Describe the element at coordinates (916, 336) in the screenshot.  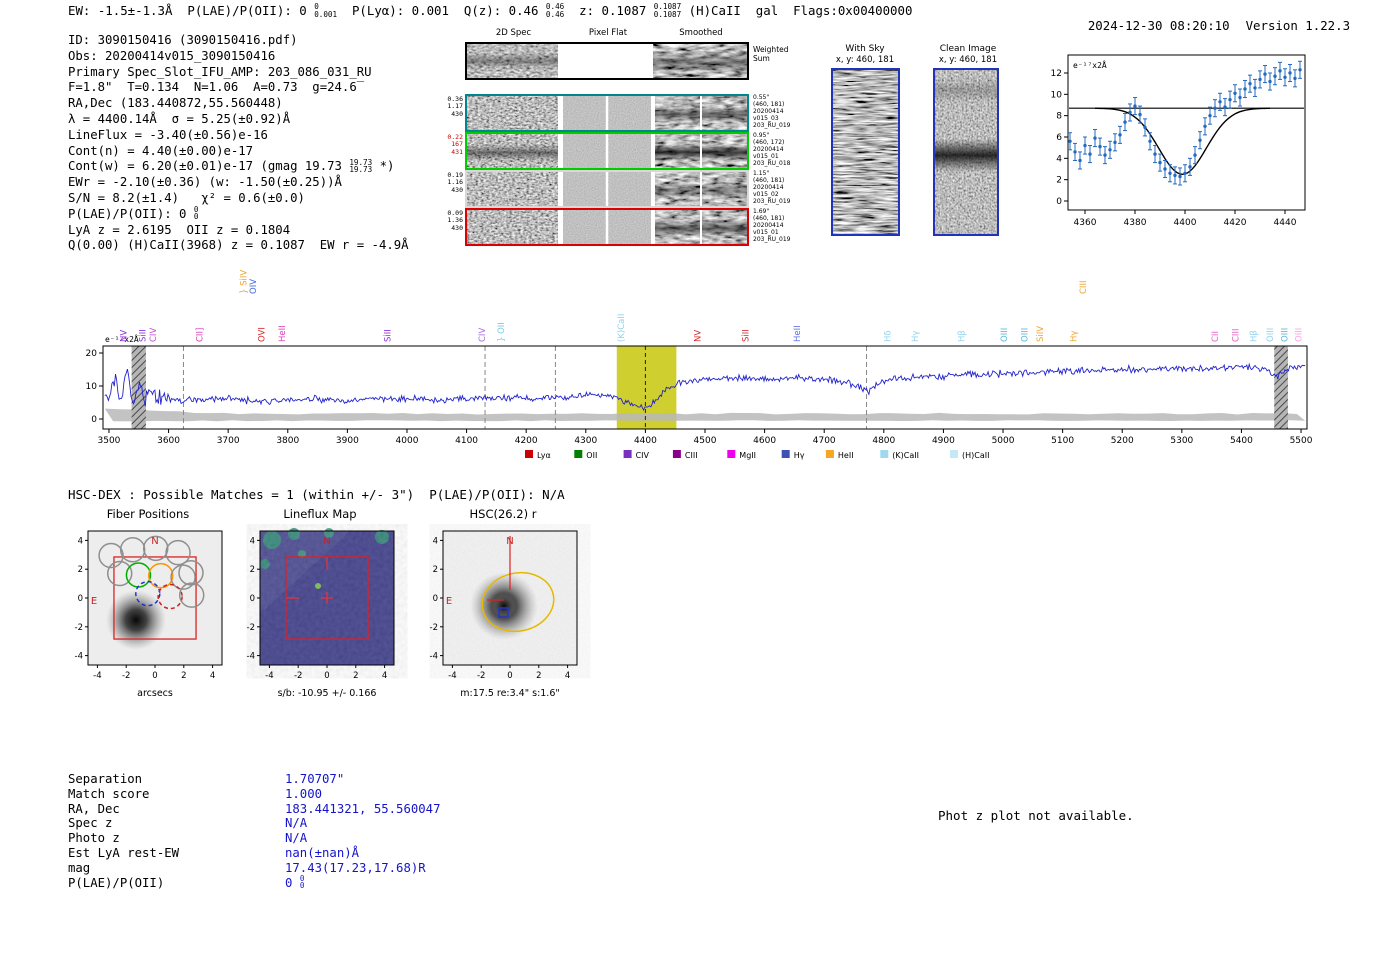
I see `emission-line-label: Hγ` at that location.